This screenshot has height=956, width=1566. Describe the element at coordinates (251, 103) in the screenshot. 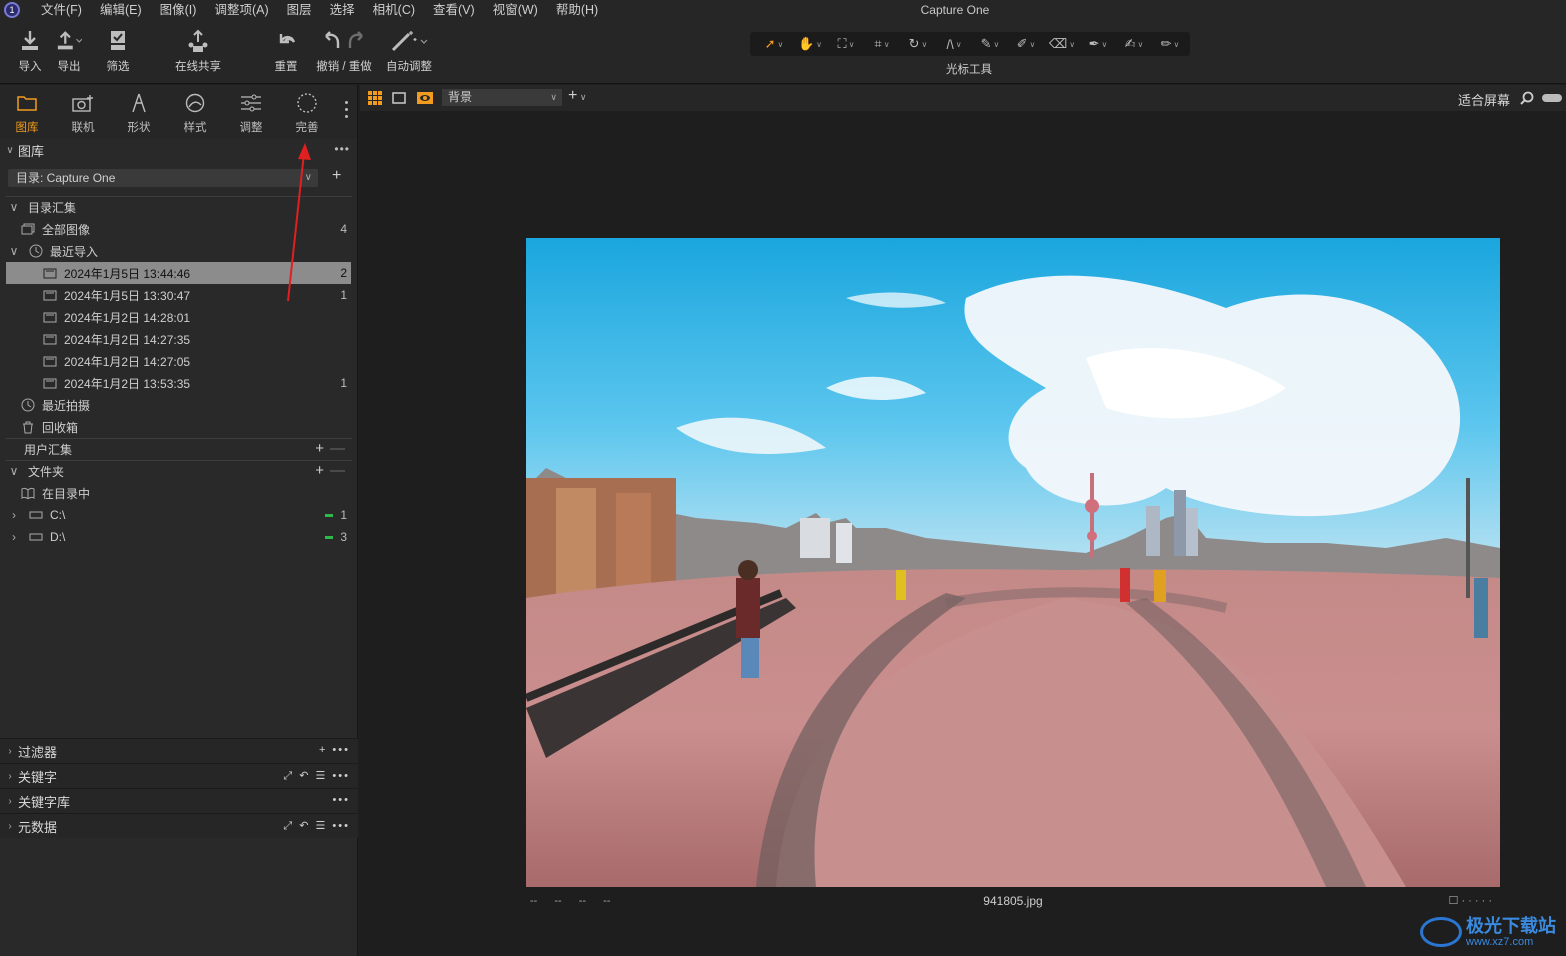

I see `sliders-icon` at that location.